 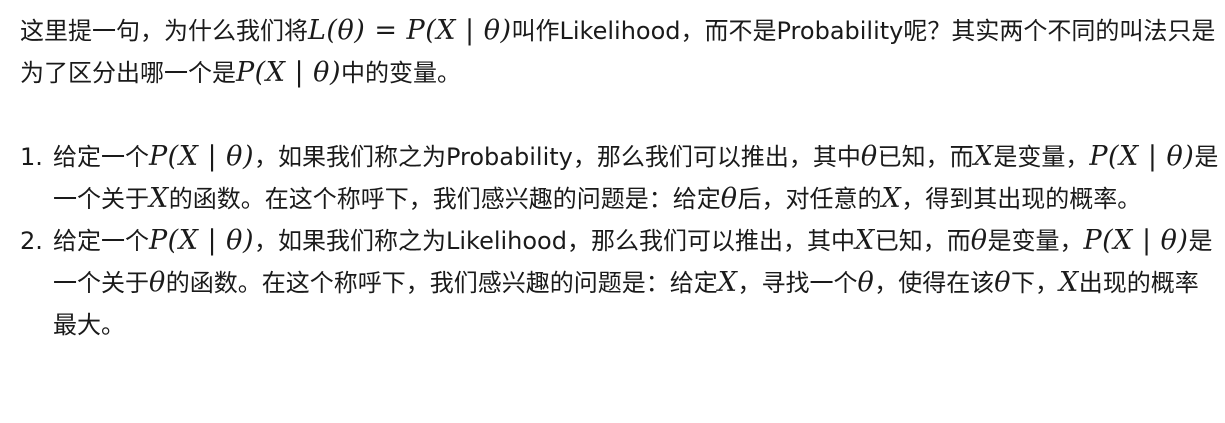 I want to click on intro-text-3: 中的变量。, so click(x=400, y=73).